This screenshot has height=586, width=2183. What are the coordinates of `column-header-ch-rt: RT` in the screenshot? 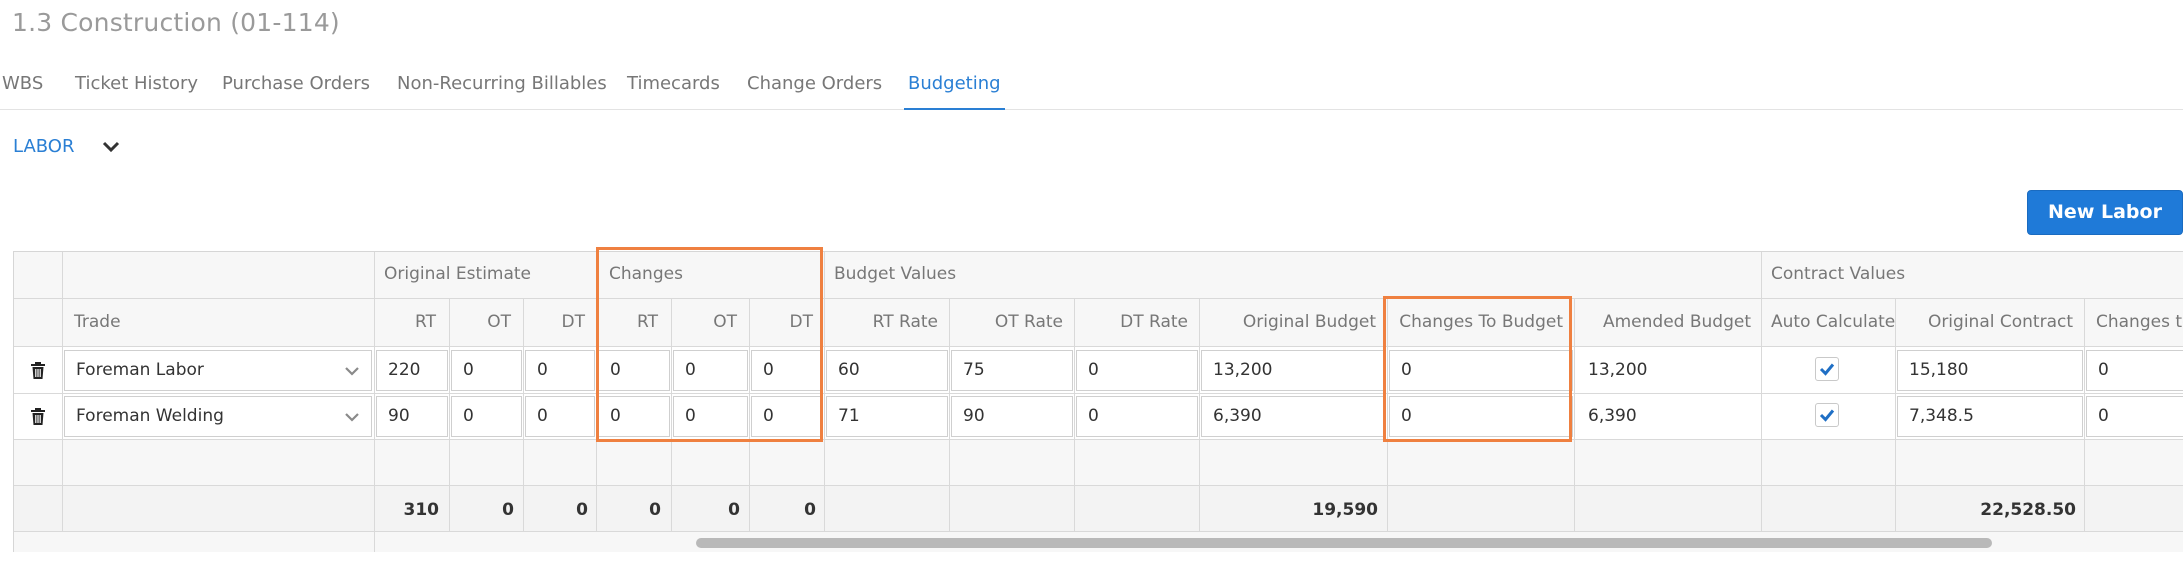 It's located at (627, 322).